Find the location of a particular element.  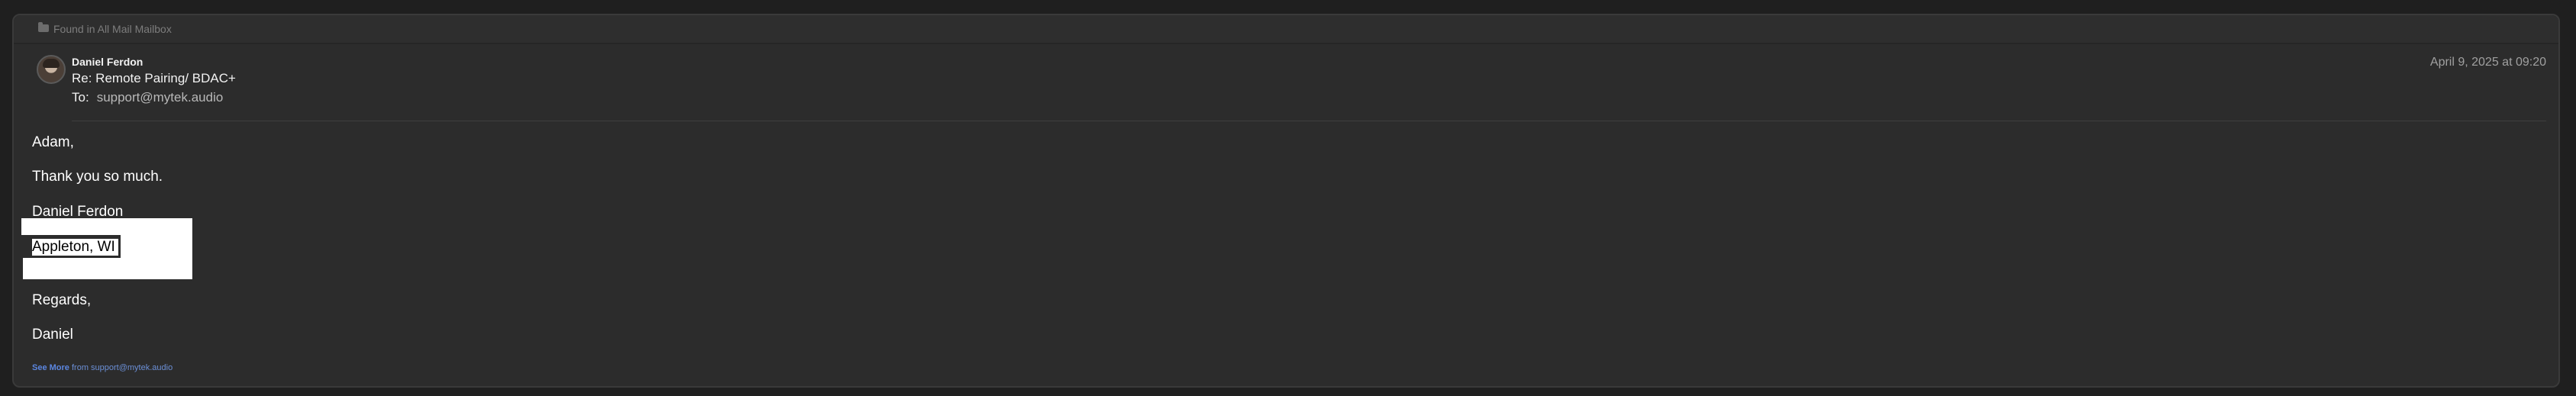

found-in-mailbox-bar: Found in All Mail Mailbox is located at coordinates (1286, 29).